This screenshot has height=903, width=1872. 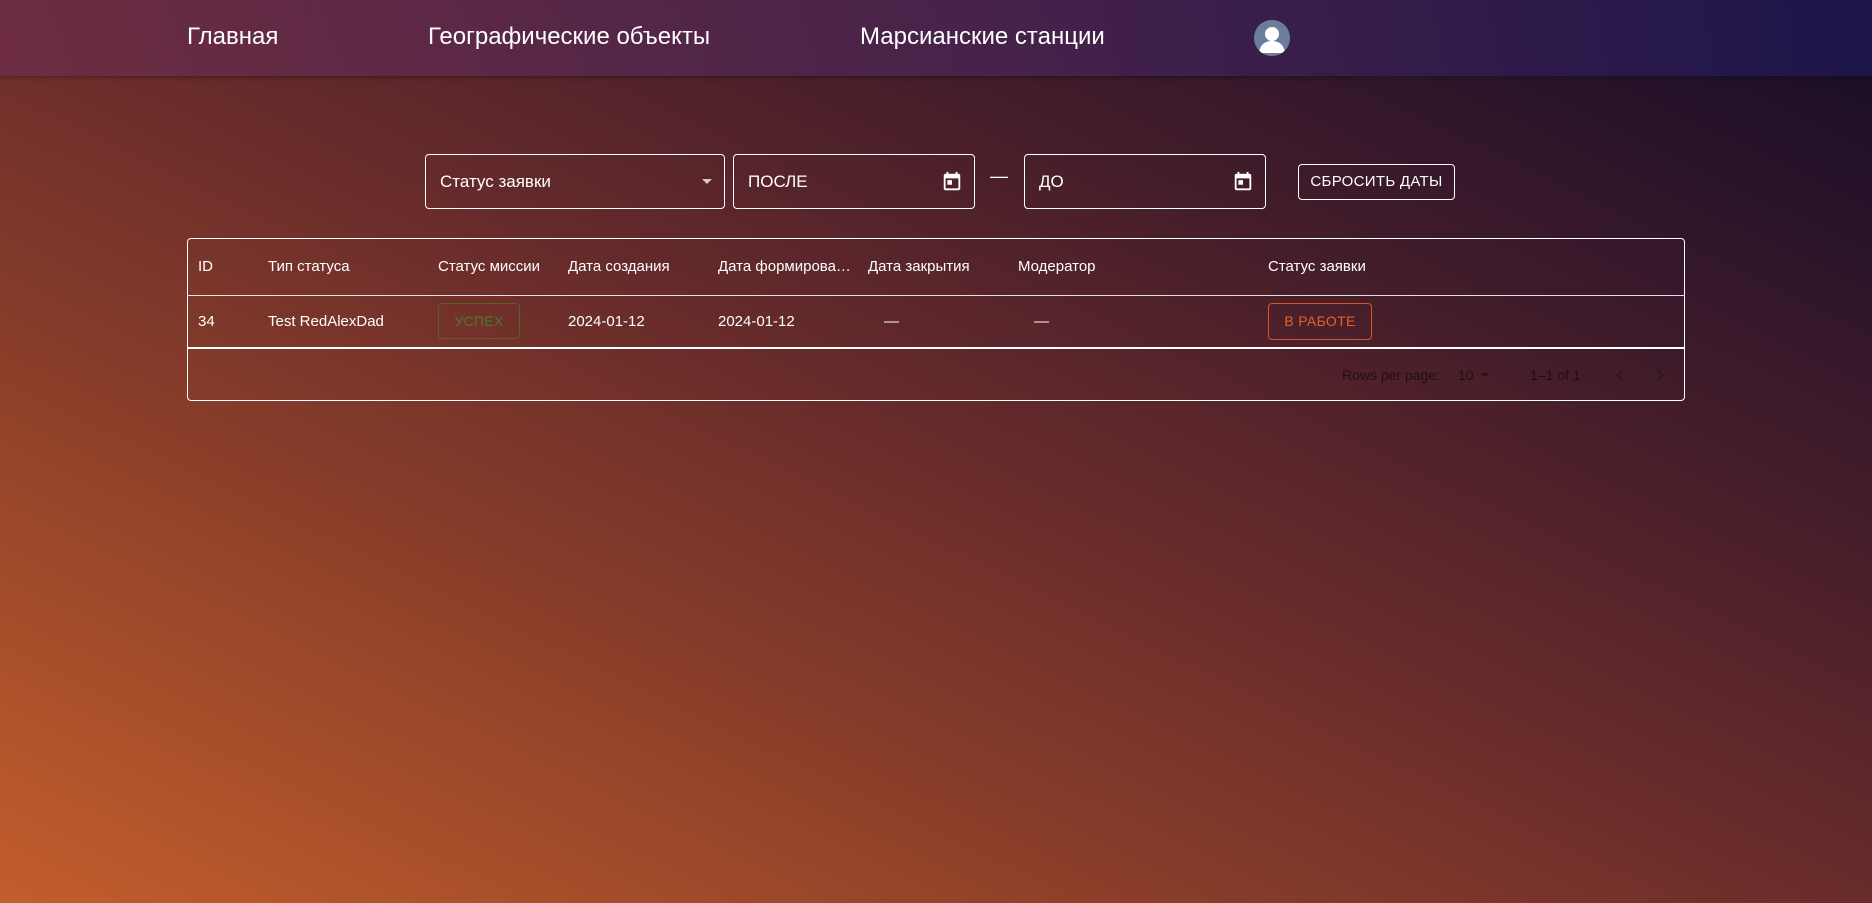 What do you see at coordinates (619, 267) in the screenshot?
I see `column-header-created: Дата создания` at bounding box center [619, 267].